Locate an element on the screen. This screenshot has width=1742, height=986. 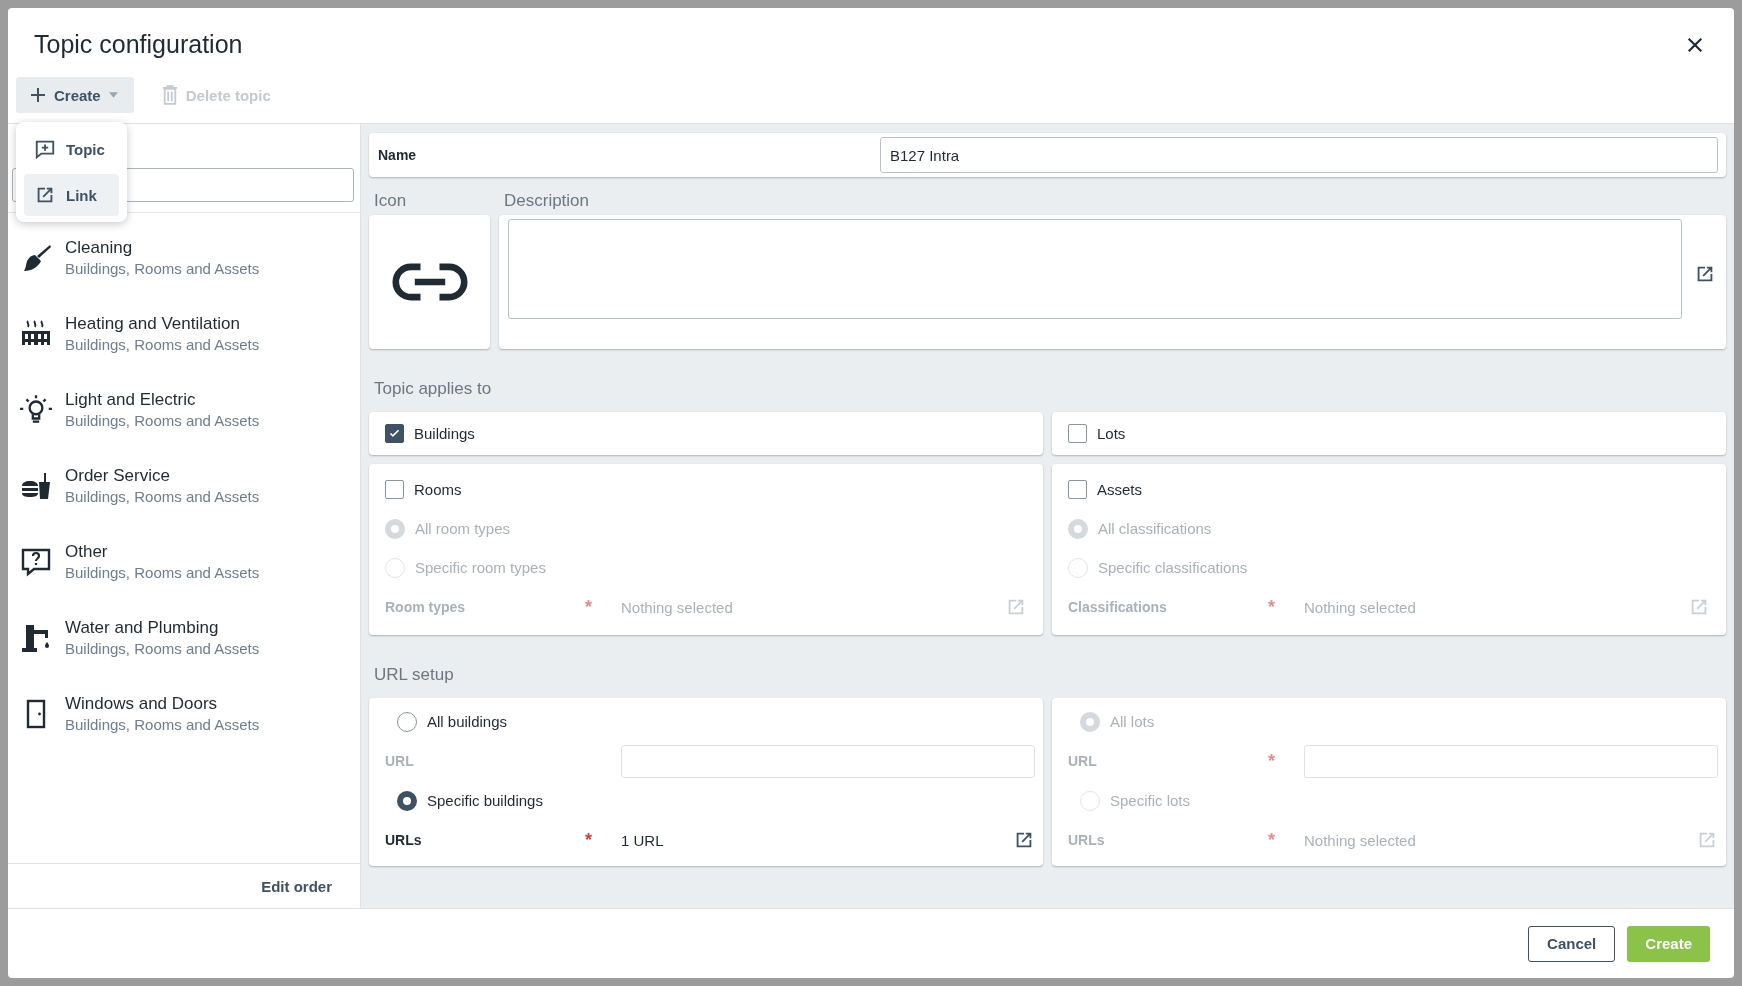
dialog-title: Topic configuration is located at coordinates (138, 44).